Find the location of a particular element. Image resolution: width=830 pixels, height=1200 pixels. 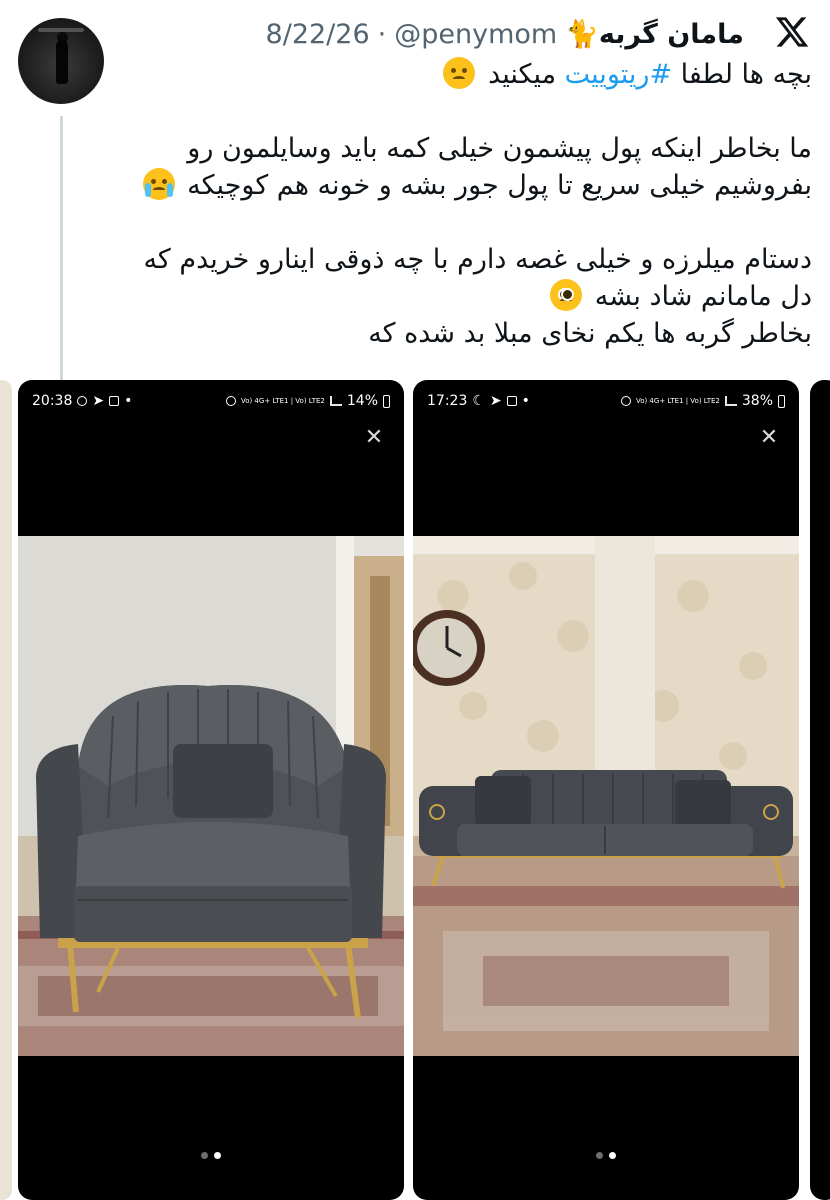

status-time: 17:23 is located at coordinates (447, 401).